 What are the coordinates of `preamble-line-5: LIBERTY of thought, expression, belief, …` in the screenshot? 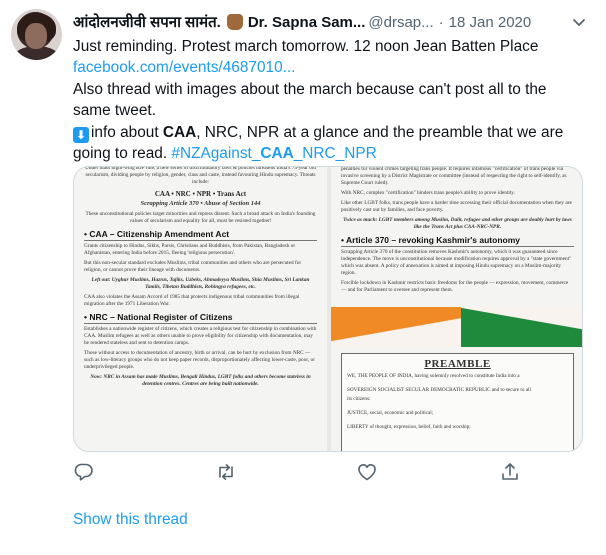 It's located at (409, 427).